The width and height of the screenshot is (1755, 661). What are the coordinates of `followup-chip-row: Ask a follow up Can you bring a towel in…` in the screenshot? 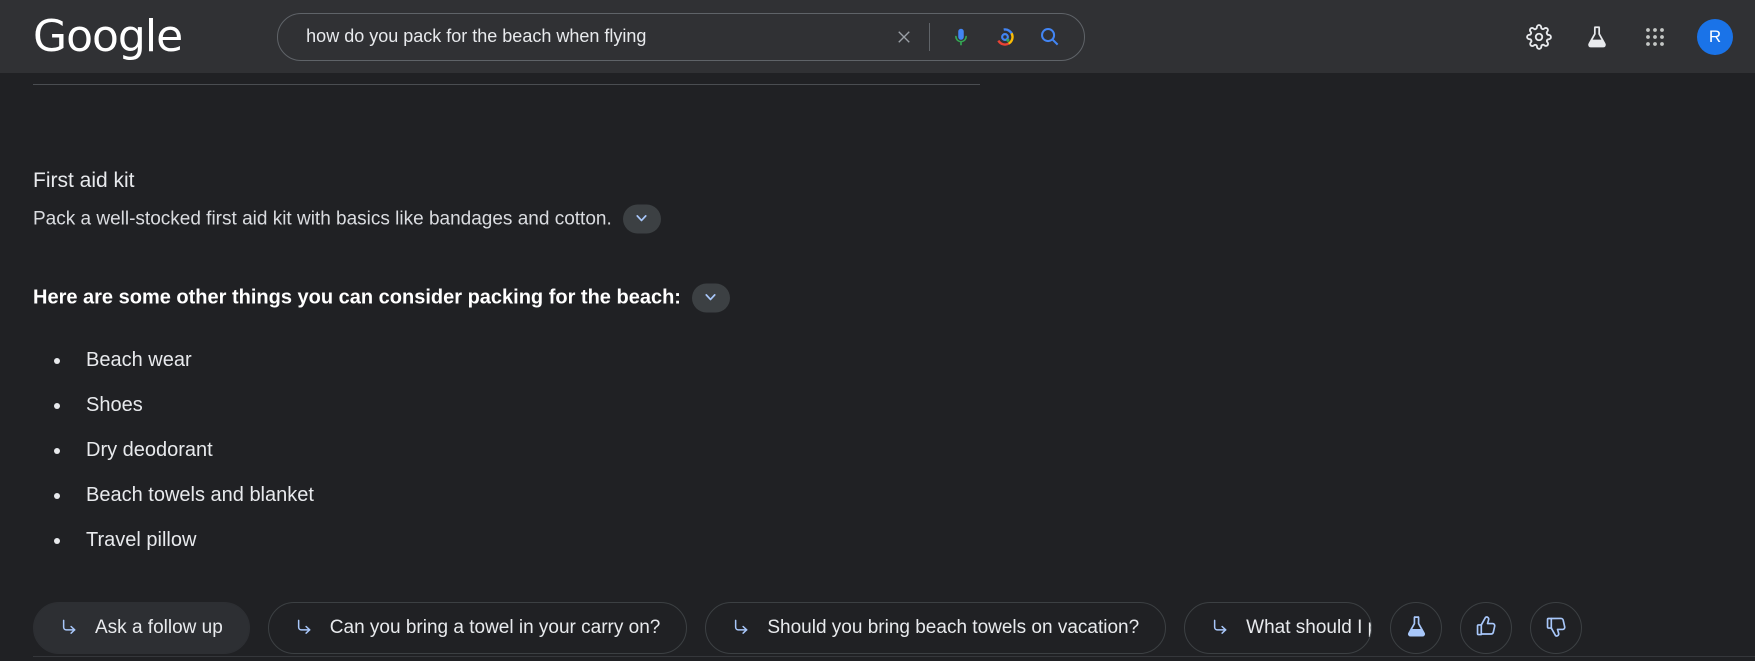 It's located at (808, 628).